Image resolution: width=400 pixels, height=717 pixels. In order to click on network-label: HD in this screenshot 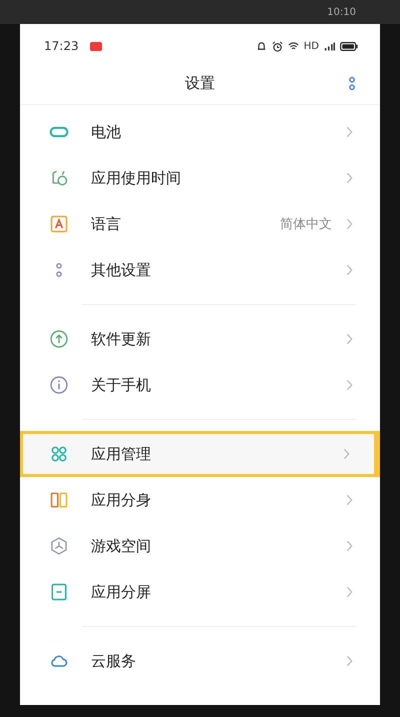, I will do `click(311, 46)`.